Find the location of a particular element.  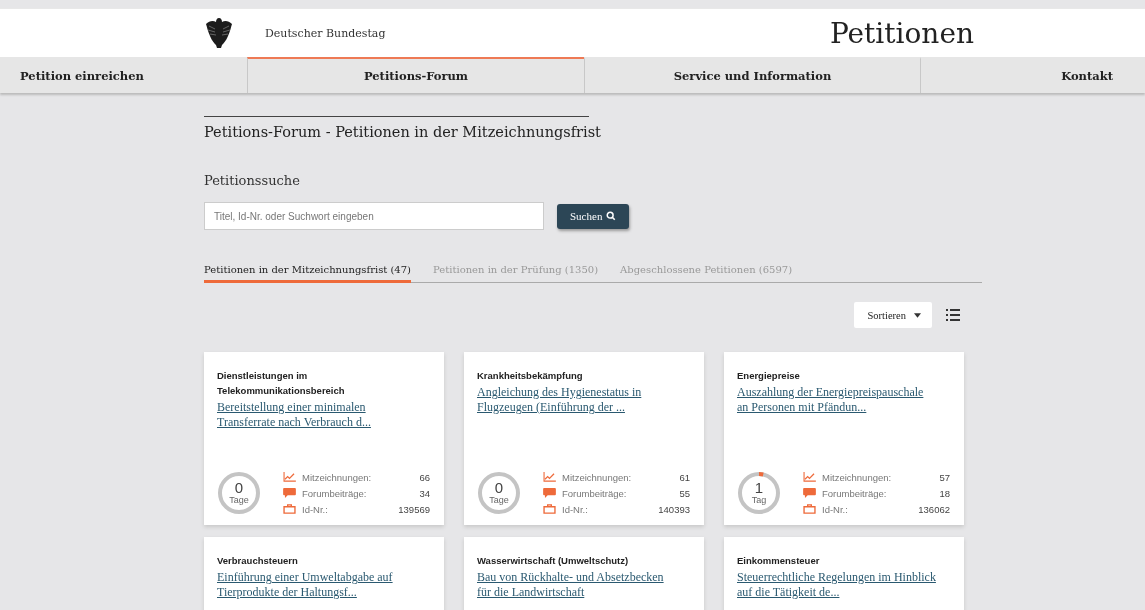

category-label: Verbrauchsteuern is located at coordinates (258, 561).